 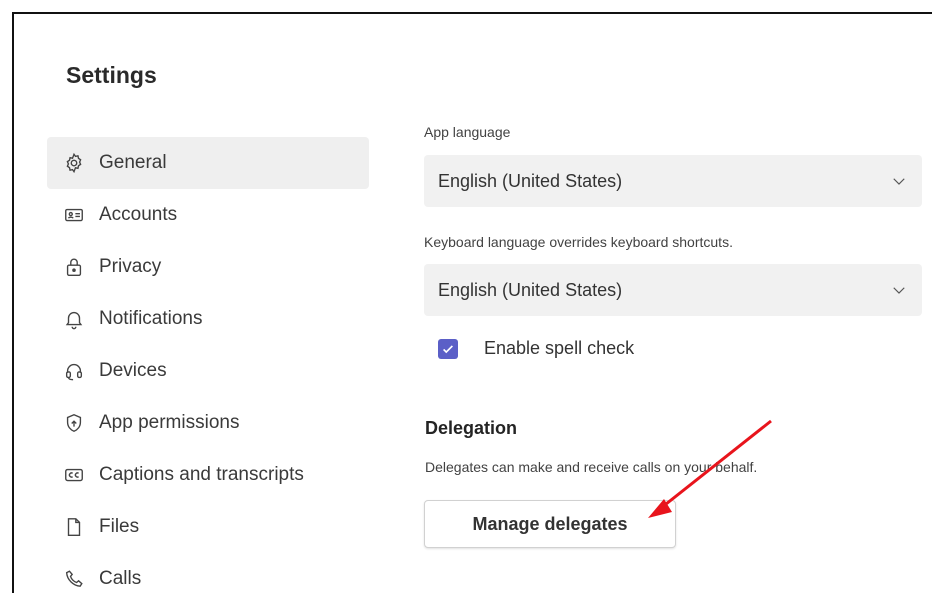 I want to click on app-language-label: App language, so click(x=467, y=132).